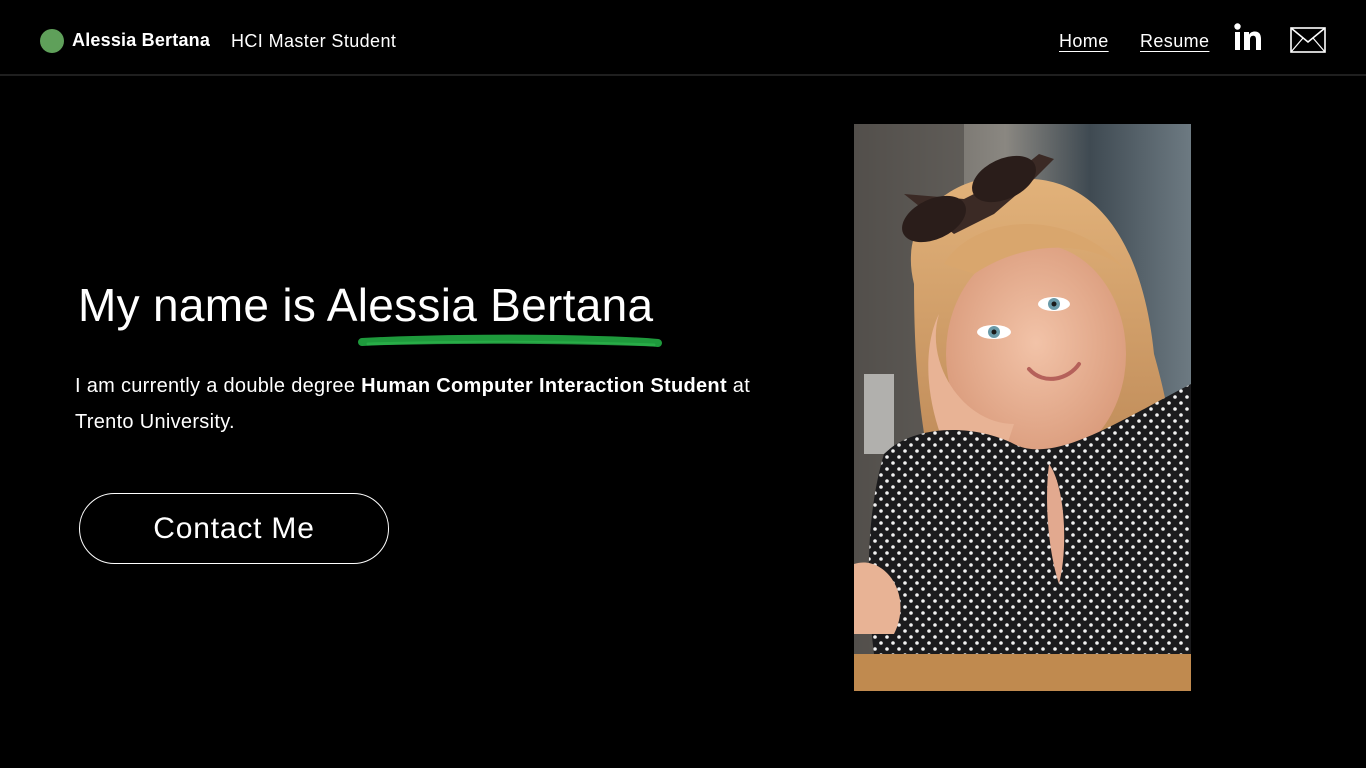  Describe the element at coordinates (314, 41) in the screenshot. I see `brand-subtitle: HCI Master Student` at that location.